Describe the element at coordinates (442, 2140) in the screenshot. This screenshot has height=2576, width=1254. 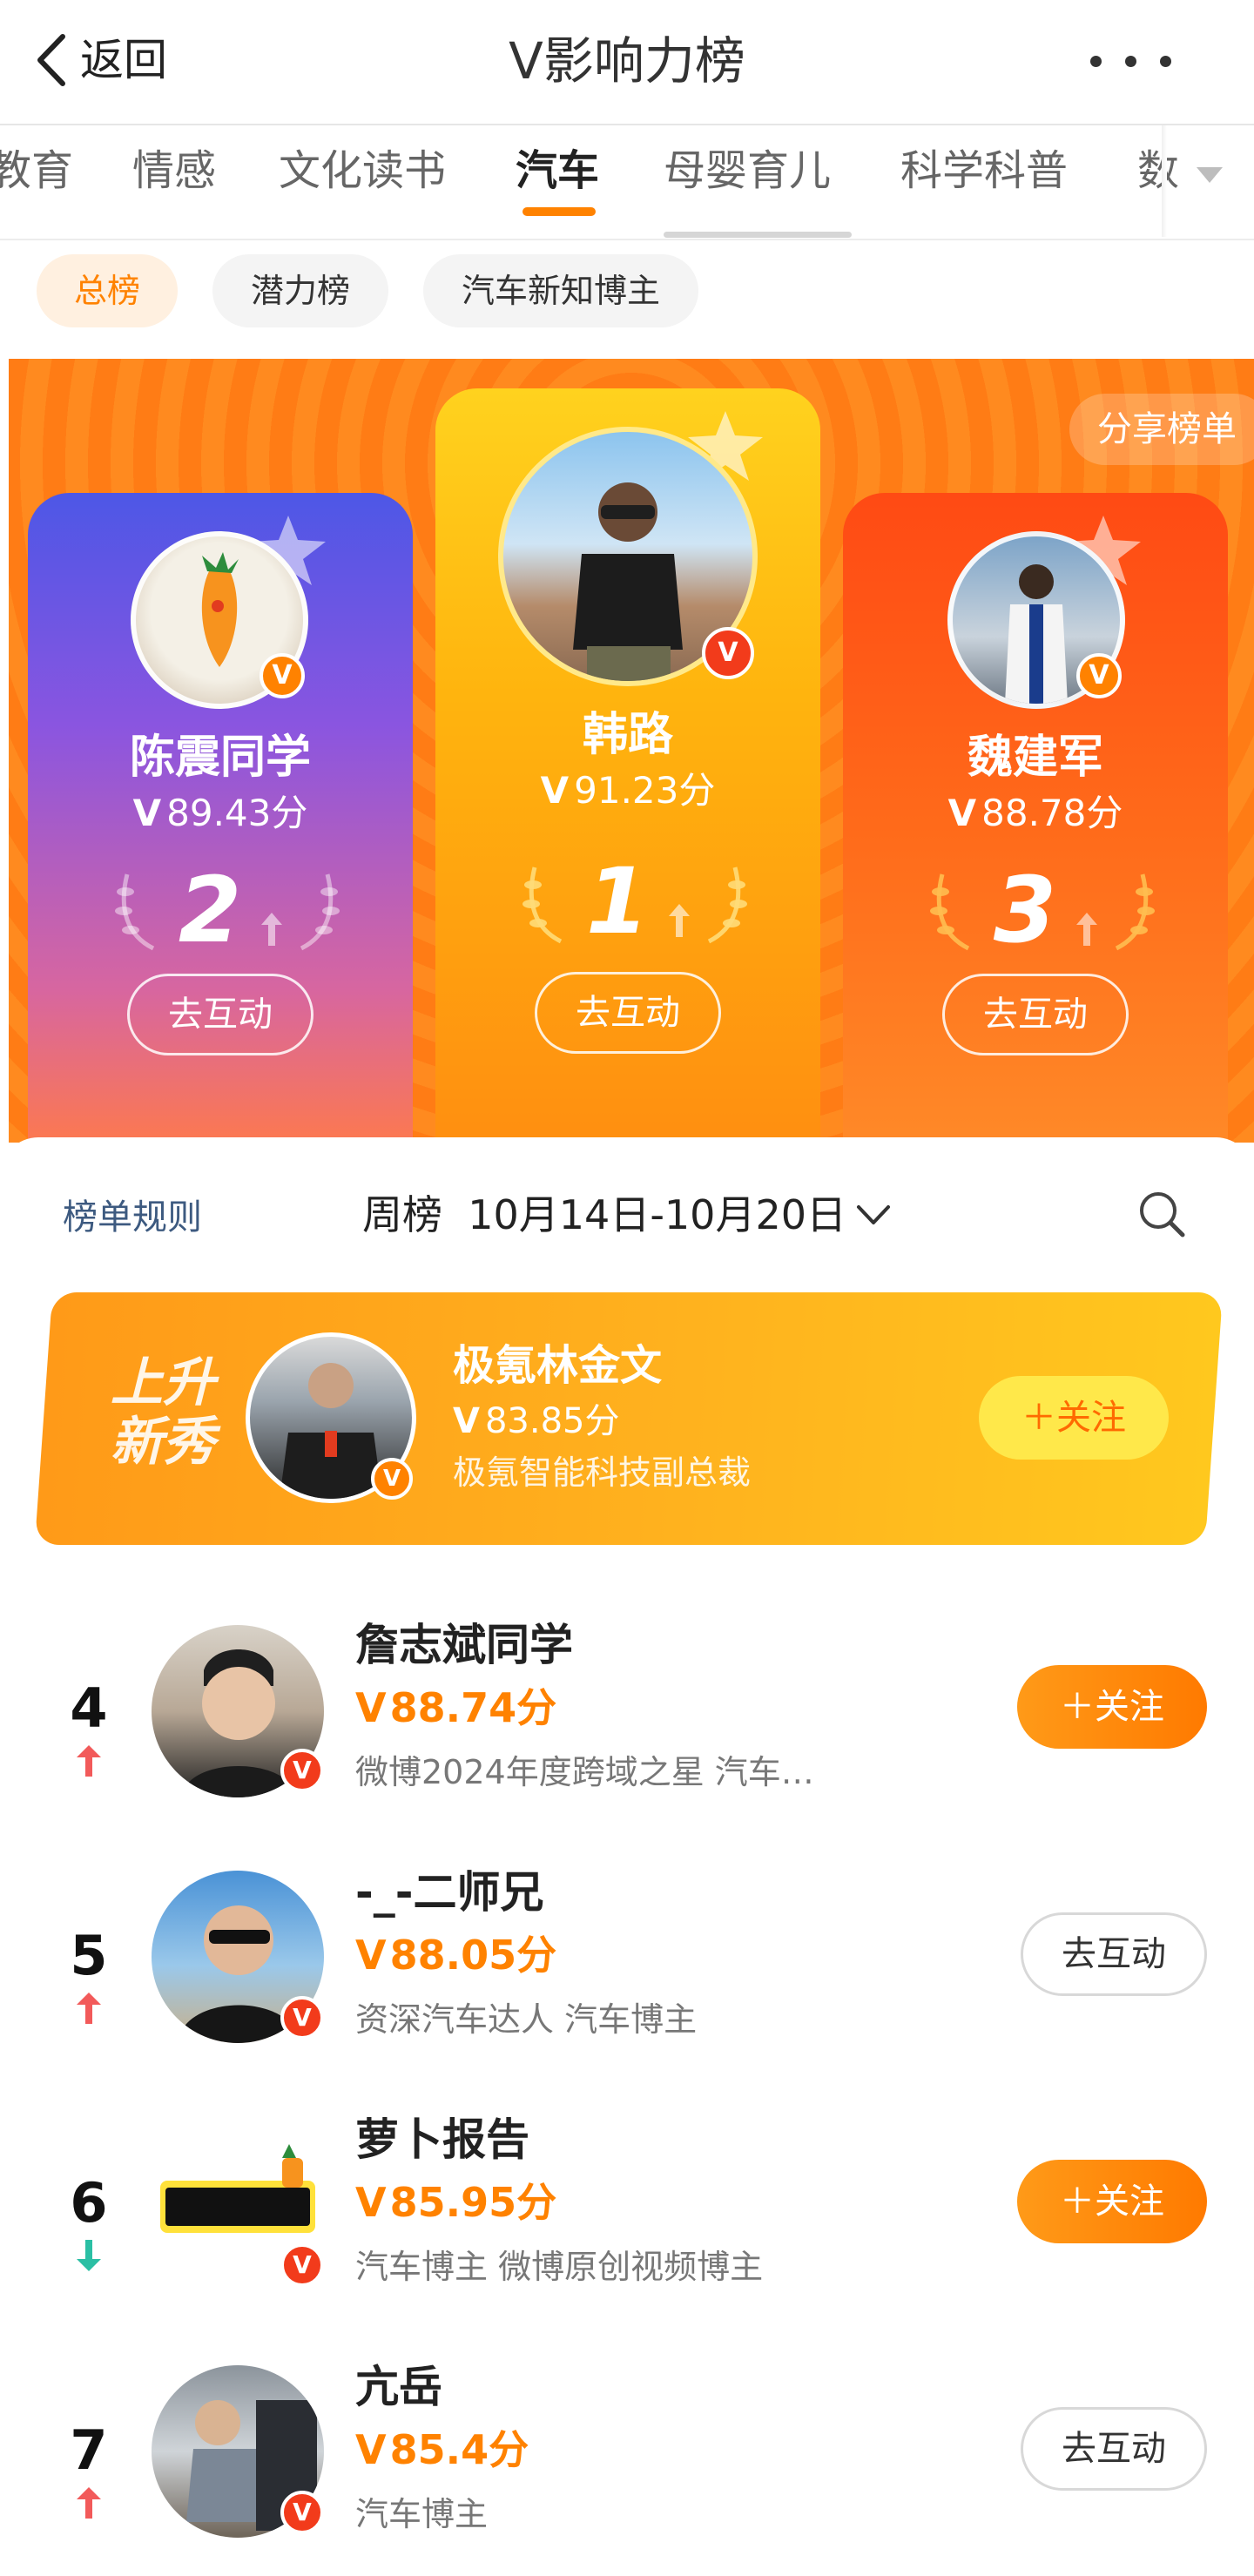
I see `row-name: 萝卜报告` at that location.